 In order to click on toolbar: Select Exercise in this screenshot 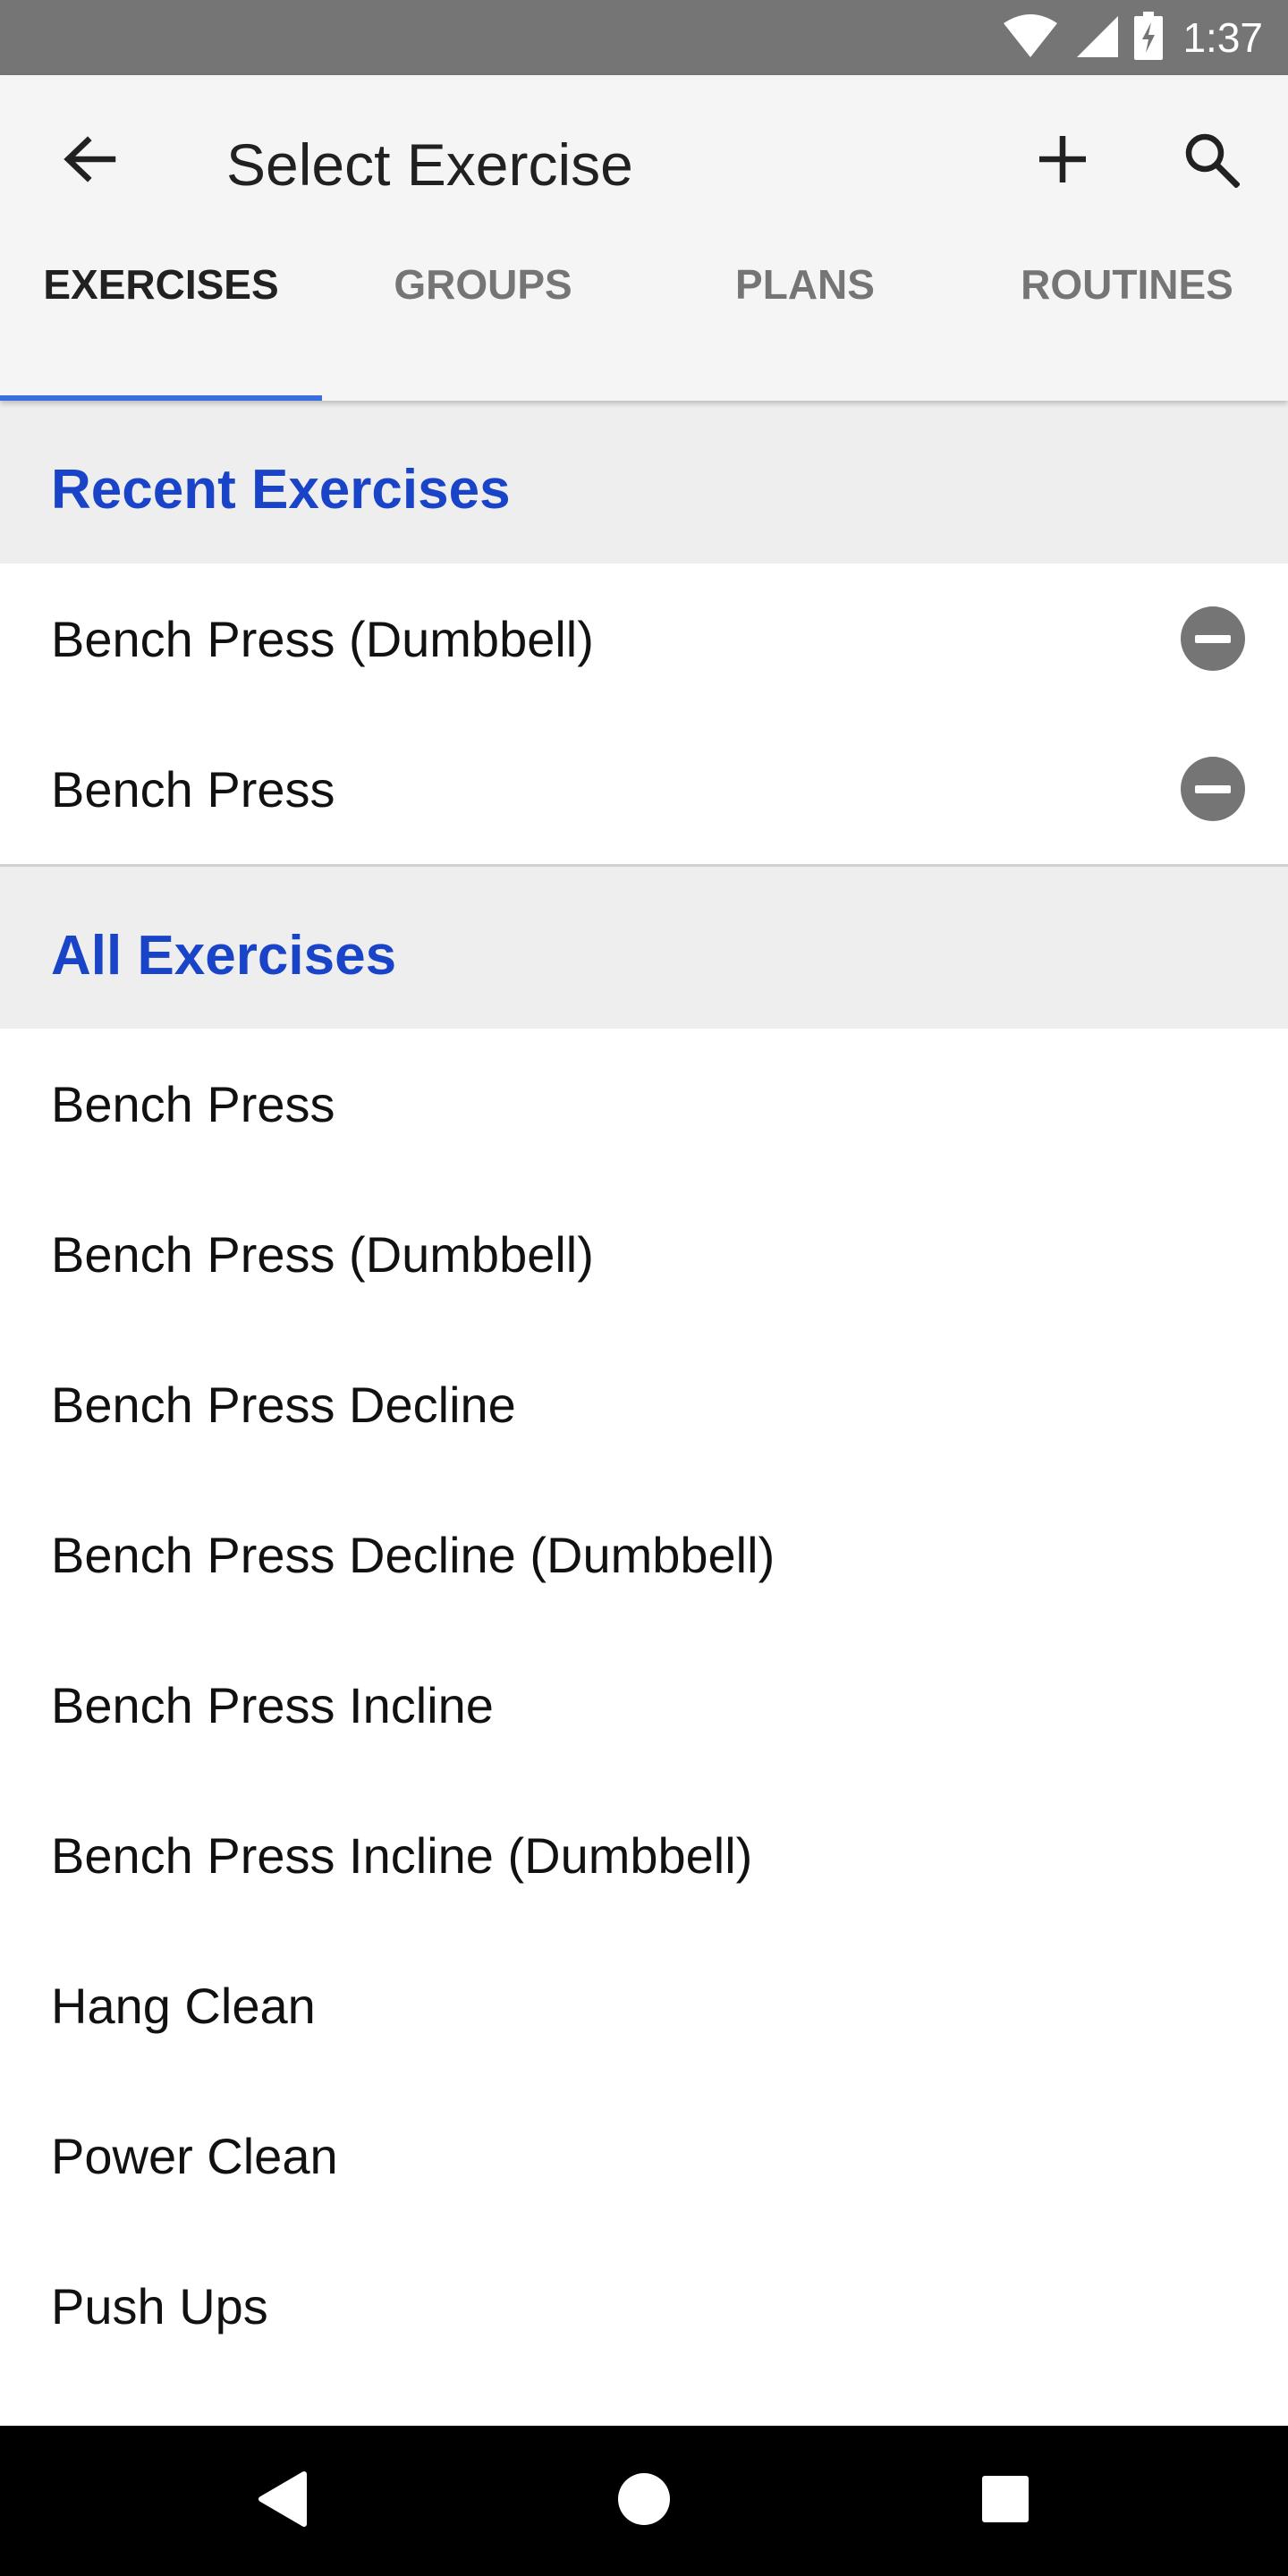, I will do `click(644, 164)`.